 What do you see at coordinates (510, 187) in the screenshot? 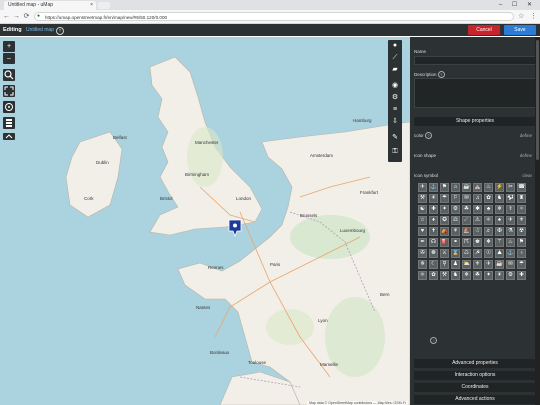
I see `icon-symbol-option: ✂` at bounding box center [510, 187].